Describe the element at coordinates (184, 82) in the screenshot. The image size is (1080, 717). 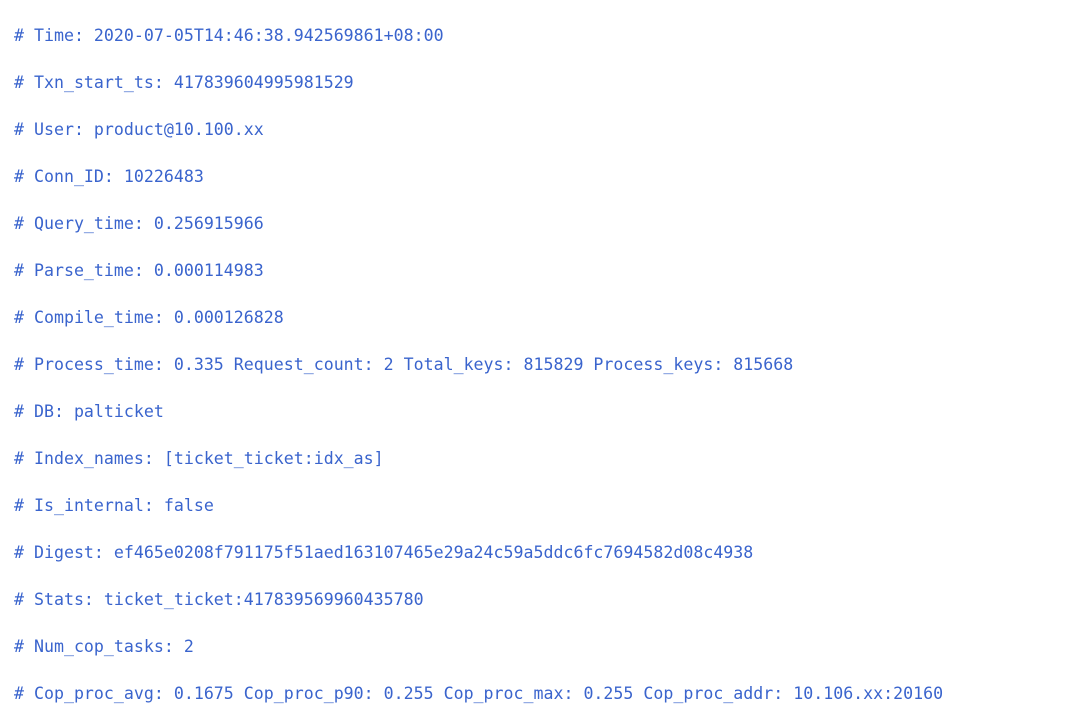
I see `log-line-txn-start-ts: # Txn_start_ts: 417839604995981529` at that location.